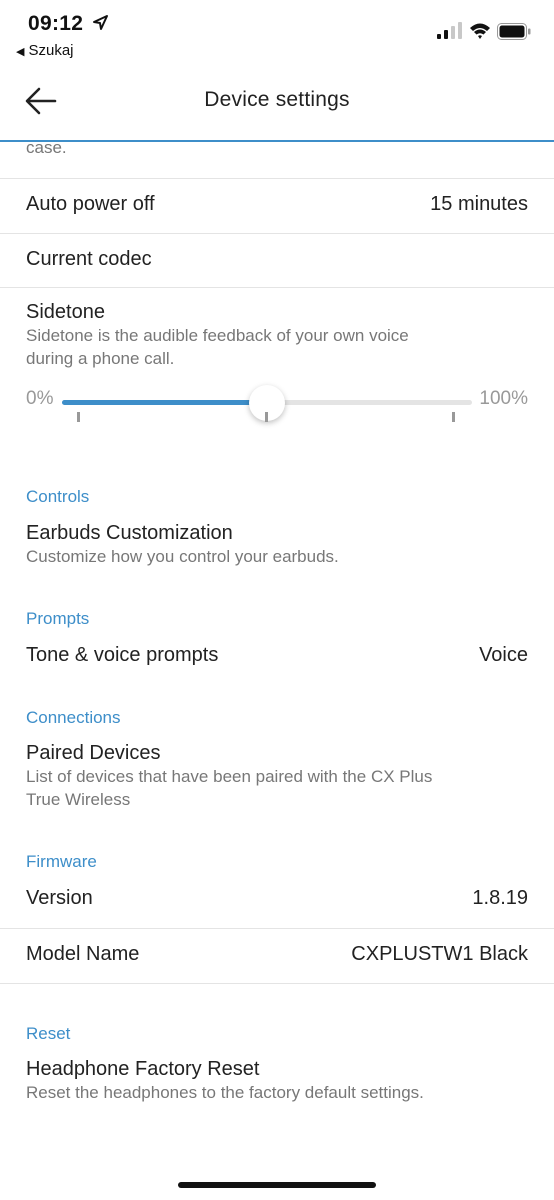 This screenshot has width=554, height=1200. Describe the element at coordinates (51, 50) in the screenshot. I see `back-app-label: Szukaj` at that location.